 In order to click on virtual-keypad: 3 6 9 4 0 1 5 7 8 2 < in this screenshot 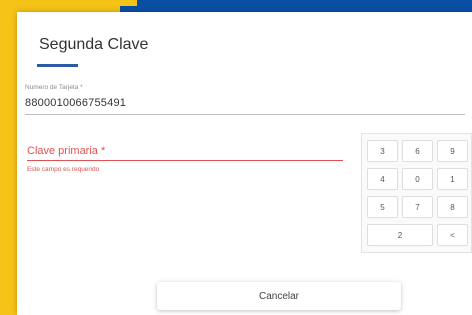, I will do `click(416, 193)`.